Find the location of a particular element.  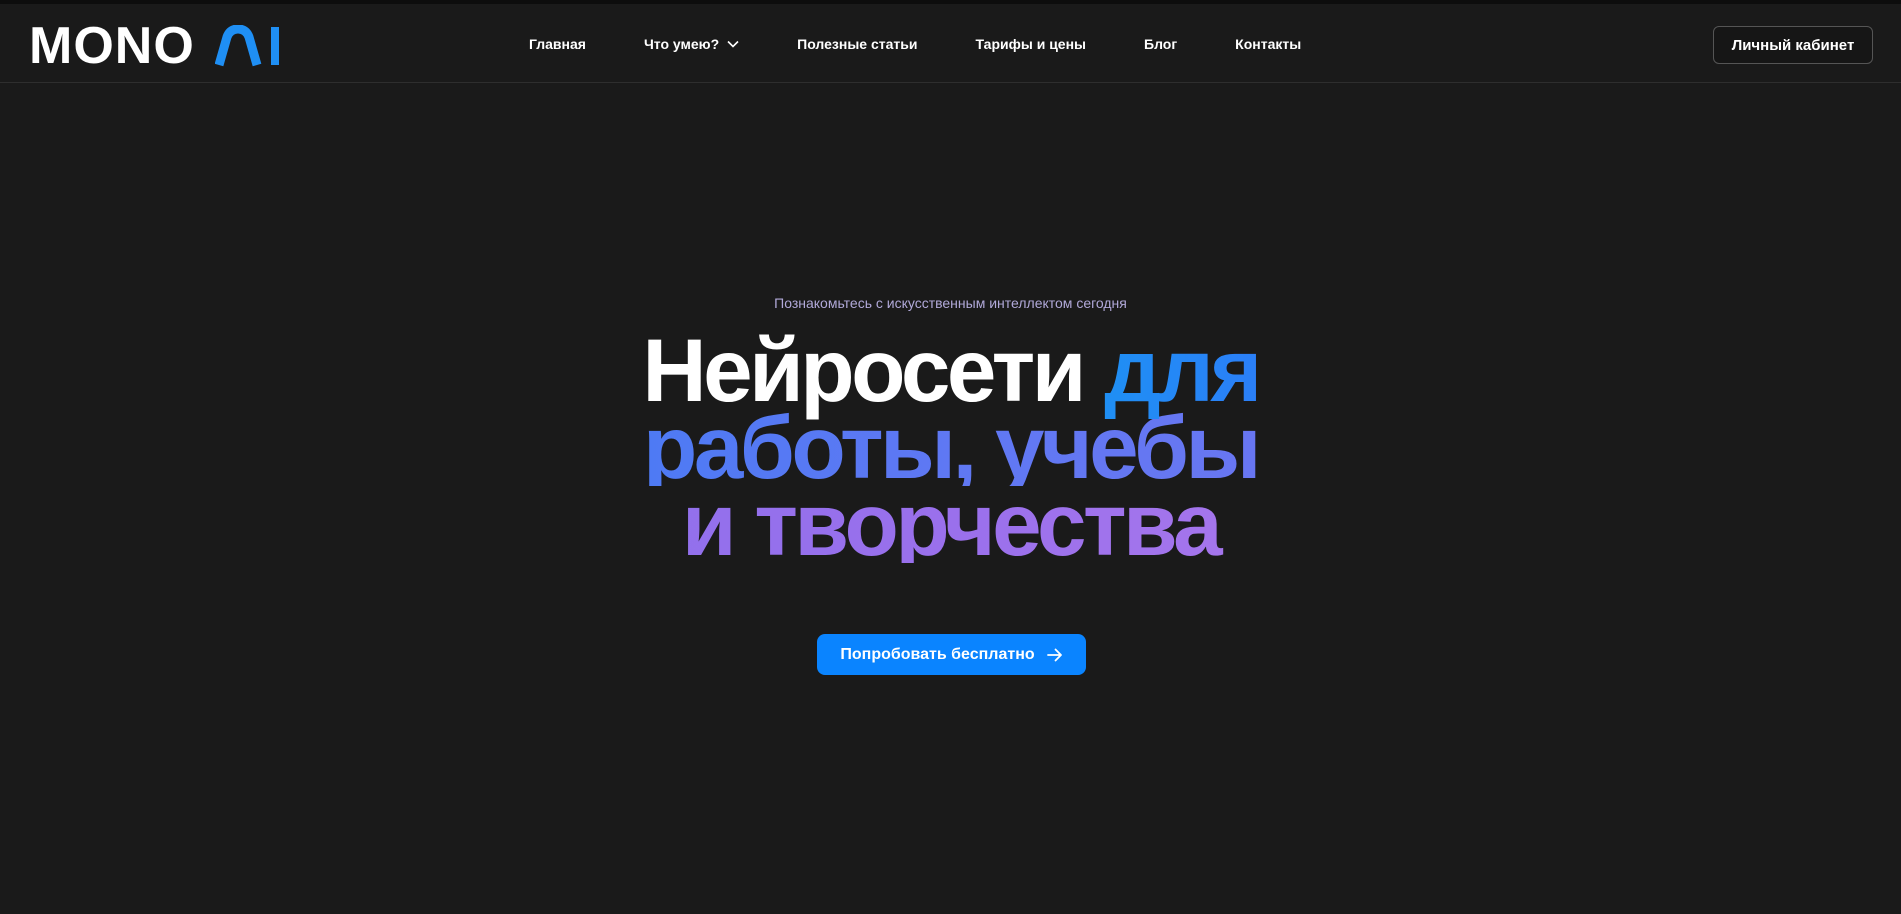

nav-item-features: Что умею? is located at coordinates (691, 44).